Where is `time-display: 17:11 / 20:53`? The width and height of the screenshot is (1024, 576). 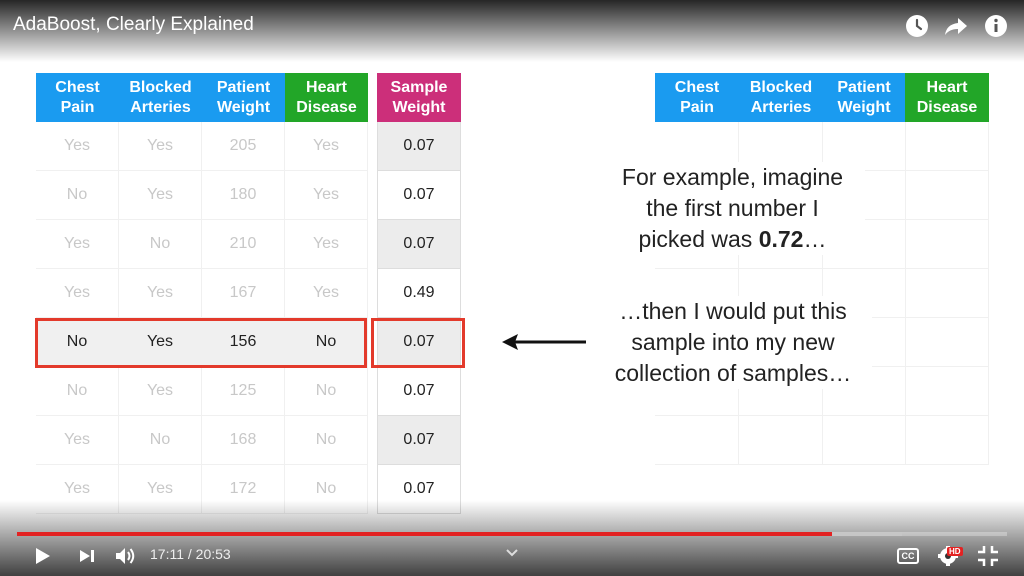
time-display: 17:11 / 20:53 is located at coordinates (190, 554).